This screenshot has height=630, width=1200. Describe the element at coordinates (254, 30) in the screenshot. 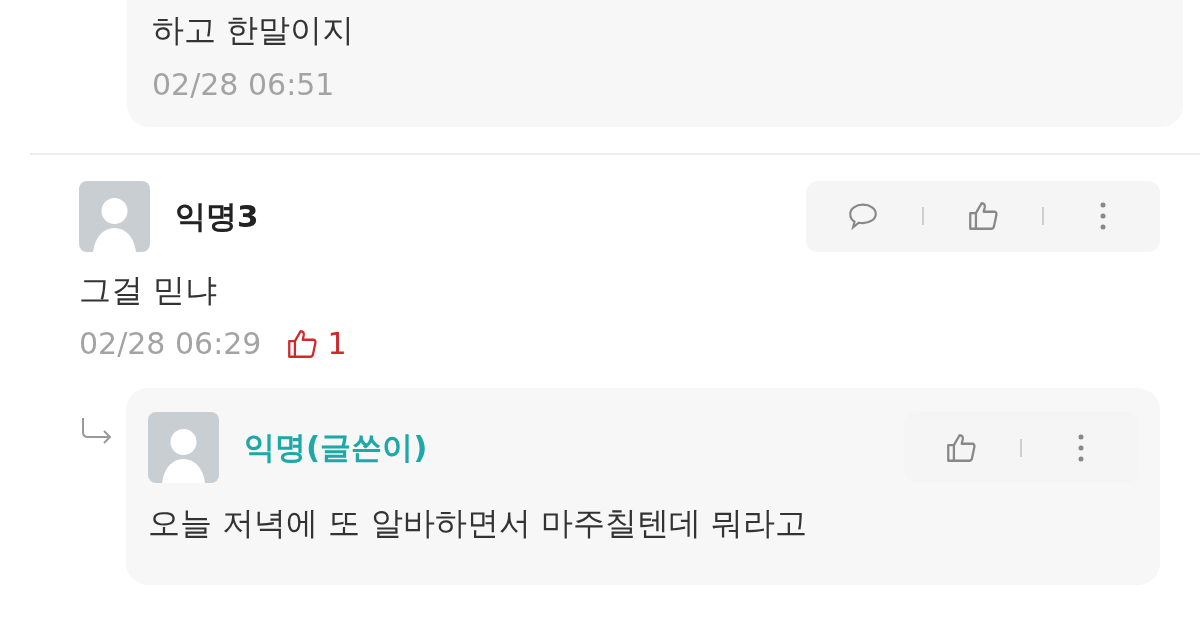

I see `comment-text: 하고 한말이지` at that location.